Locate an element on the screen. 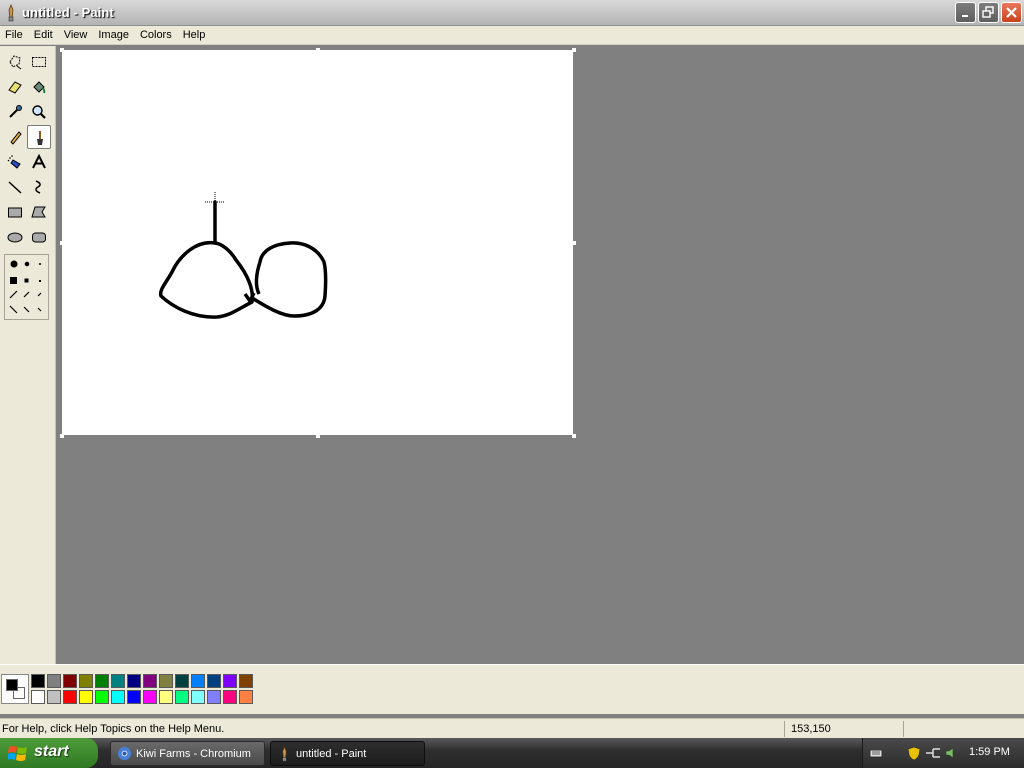 This screenshot has height=768, width=1024. resize-handle-top is located at coordinates (318, 50).